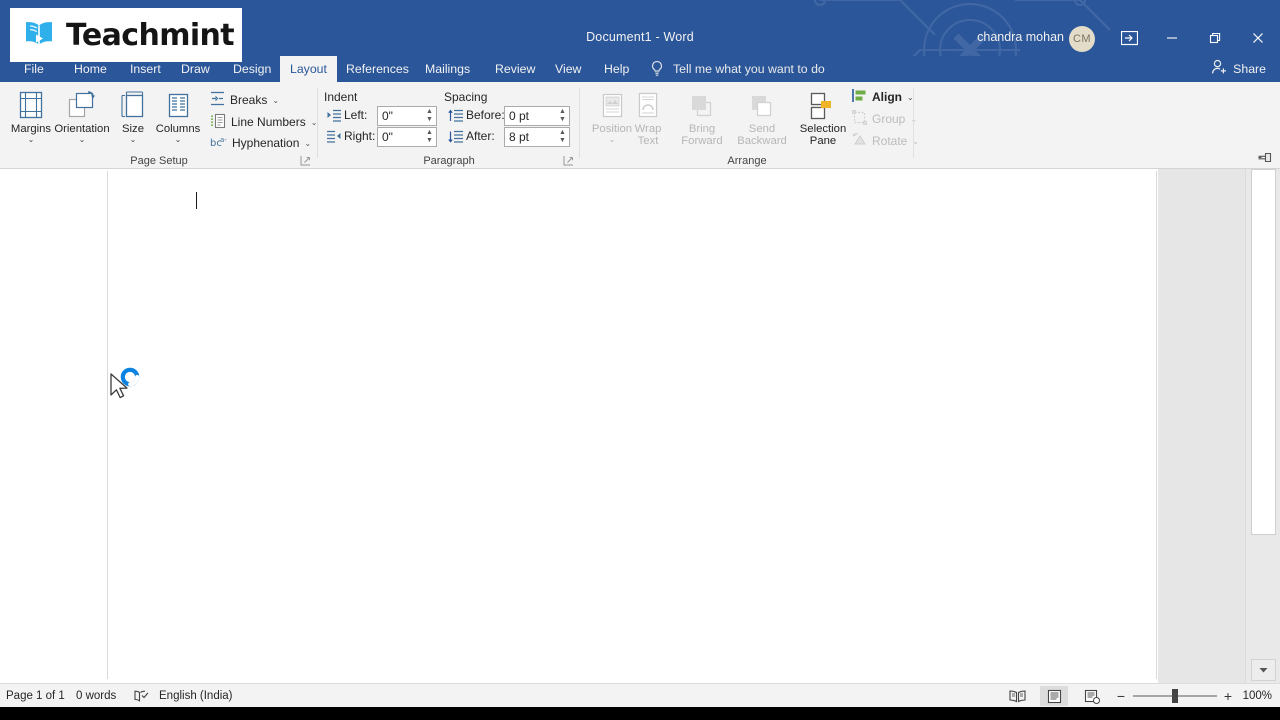 Image resolution: width=1280 pixels, height=720 pixels. I want to click on line-numbers-button: Line Numbers ⌄, so click(263, 122).